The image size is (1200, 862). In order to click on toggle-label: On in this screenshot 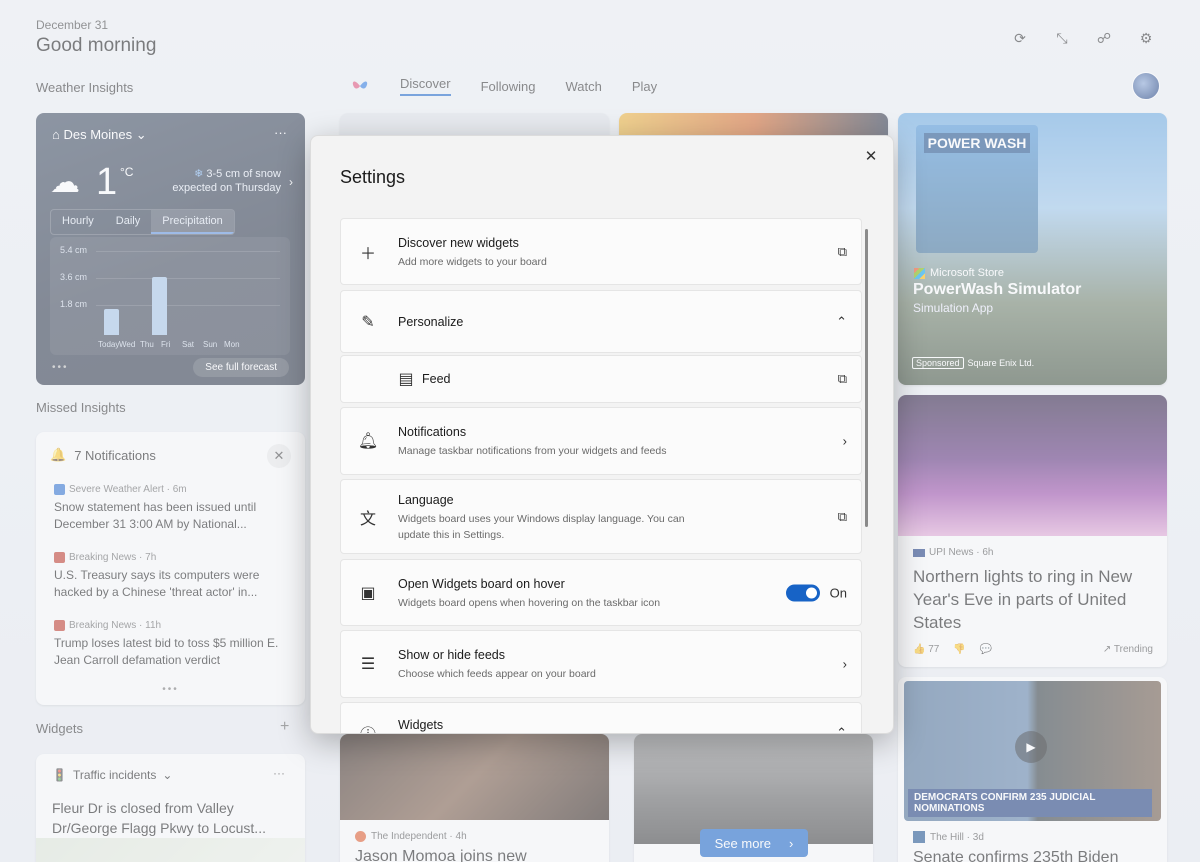, I will do `click(838, 592)`.